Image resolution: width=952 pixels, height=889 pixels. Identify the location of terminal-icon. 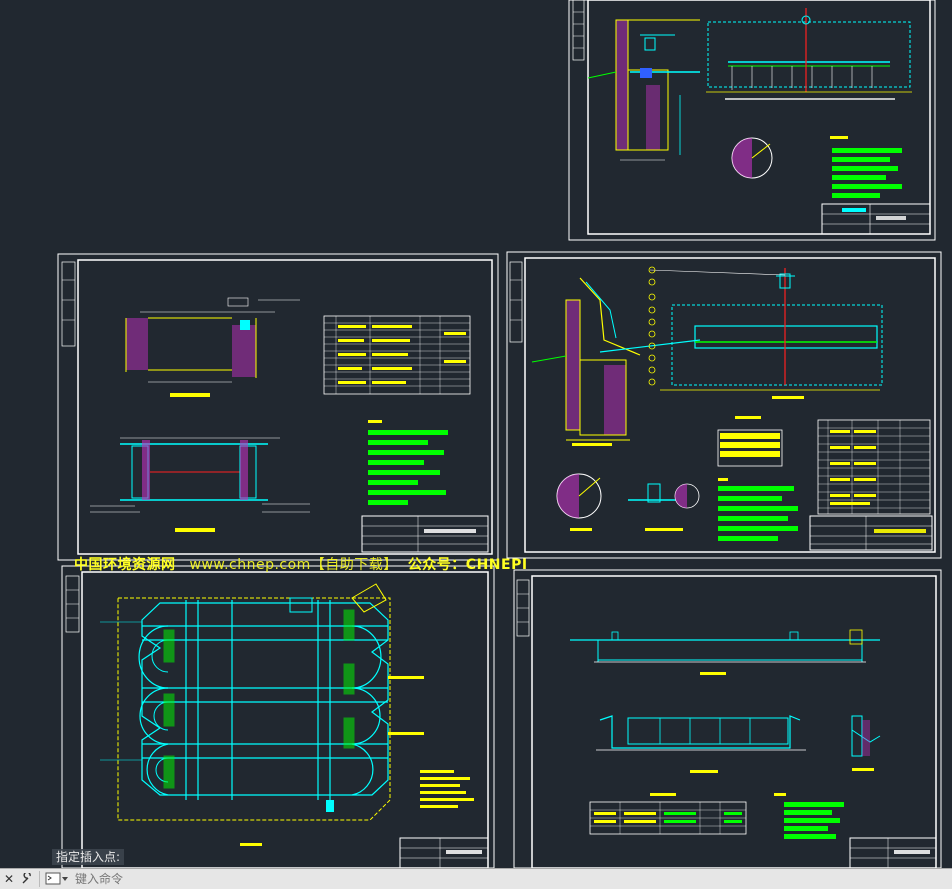
(56, 878).